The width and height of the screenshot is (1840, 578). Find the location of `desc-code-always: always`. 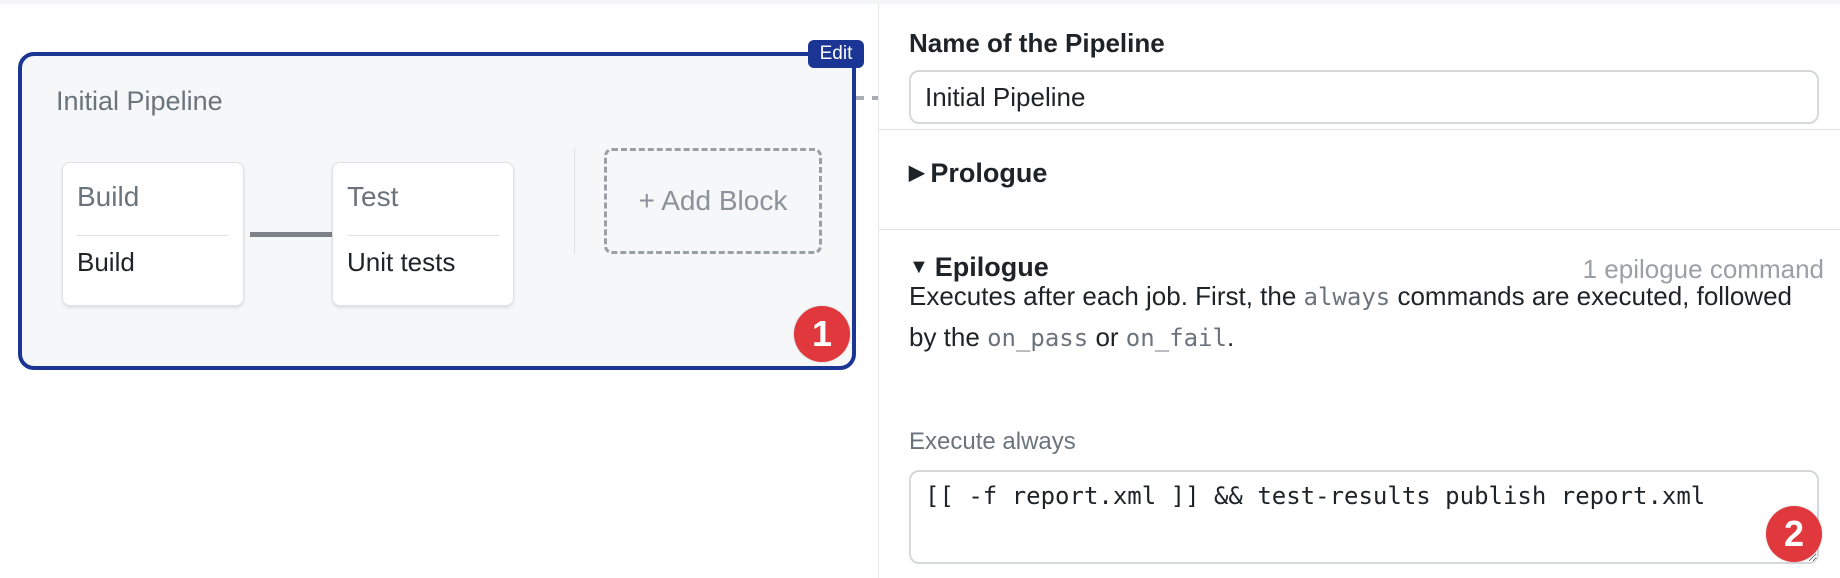

desc-code-always: always is located at coordinates (1347, 297).